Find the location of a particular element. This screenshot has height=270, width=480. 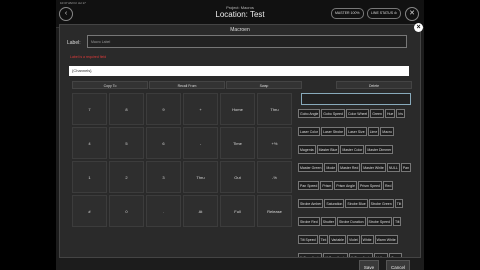

keypad-key: Release is located at coordinates (274, 211).